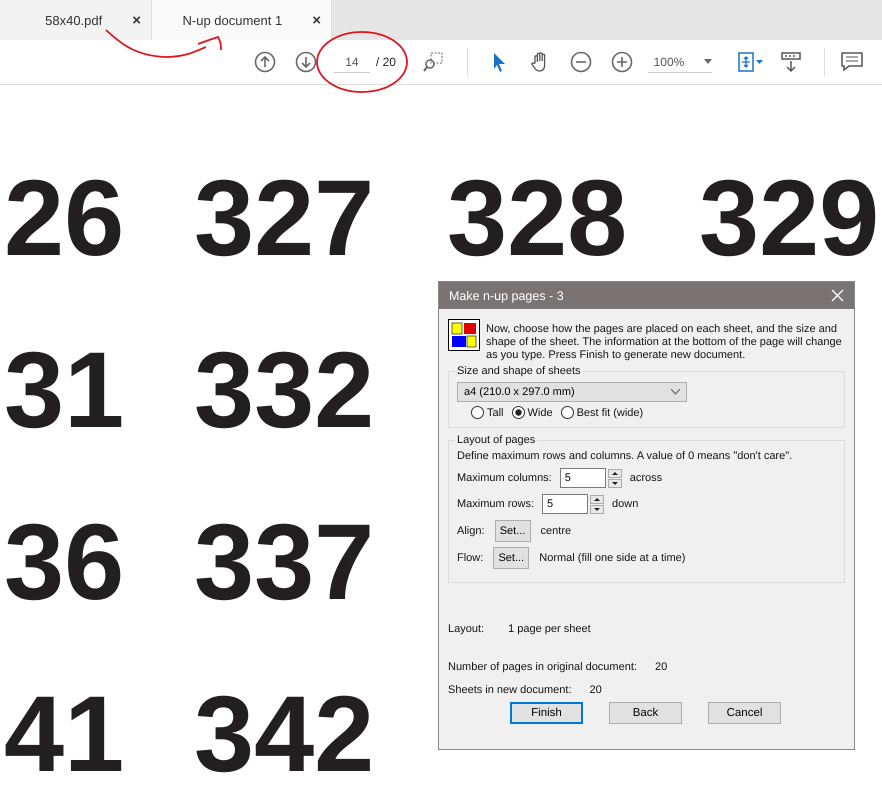 This screenshot has height=802, width=882. I want to click on summary-label: Number of pages in original document:, so click(542, 667).